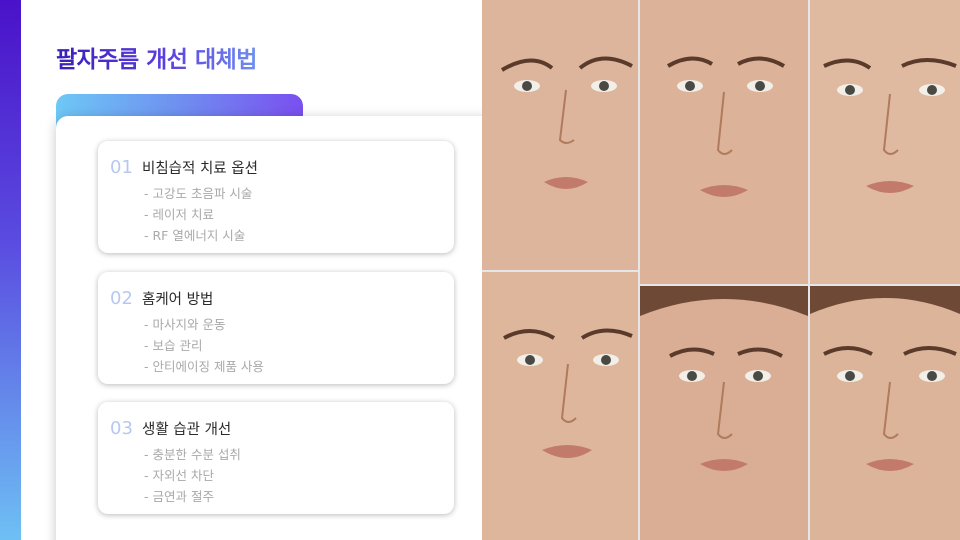 The width and height of the screenshot is (960, 540). What do you see at coordinates (204, 345) in the screenshot?
I see `card-item-list: - 마사지와 운동 - 보습 관리 - 안티에이징 제품 사용` at bounding box center [204, 345].